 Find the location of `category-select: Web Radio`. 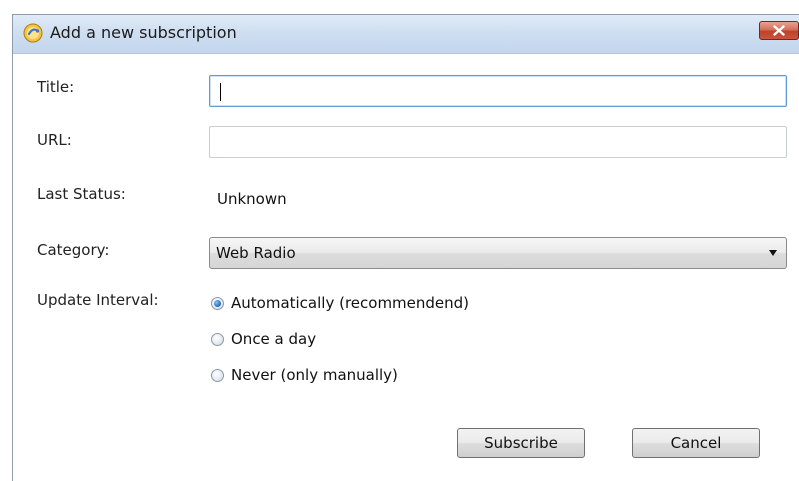

category-select: Web Radio is located at coordinates (498, 253).